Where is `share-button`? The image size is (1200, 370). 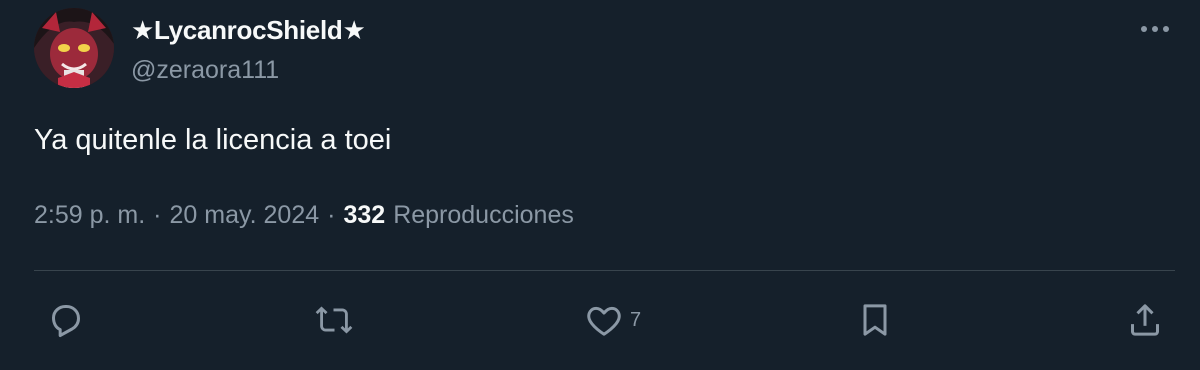 share-button is located at coordinates (1145, 320).